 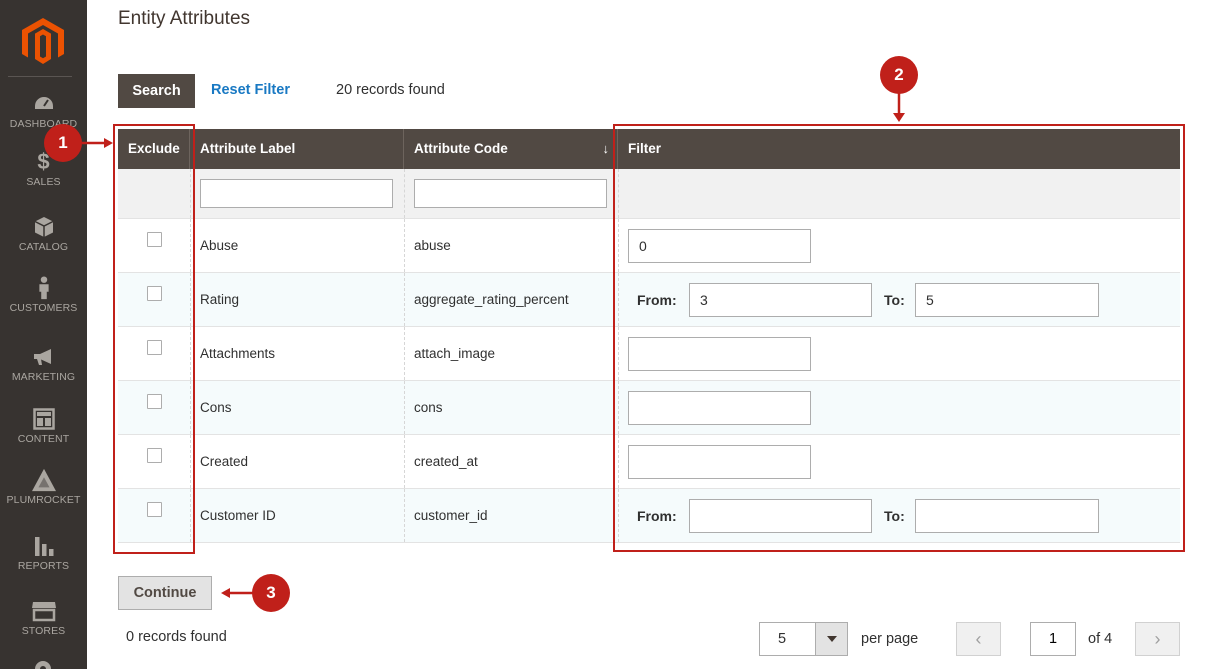 I want to click on nav-customers-label: CUSTOMERS, so click(x=43, y=308).